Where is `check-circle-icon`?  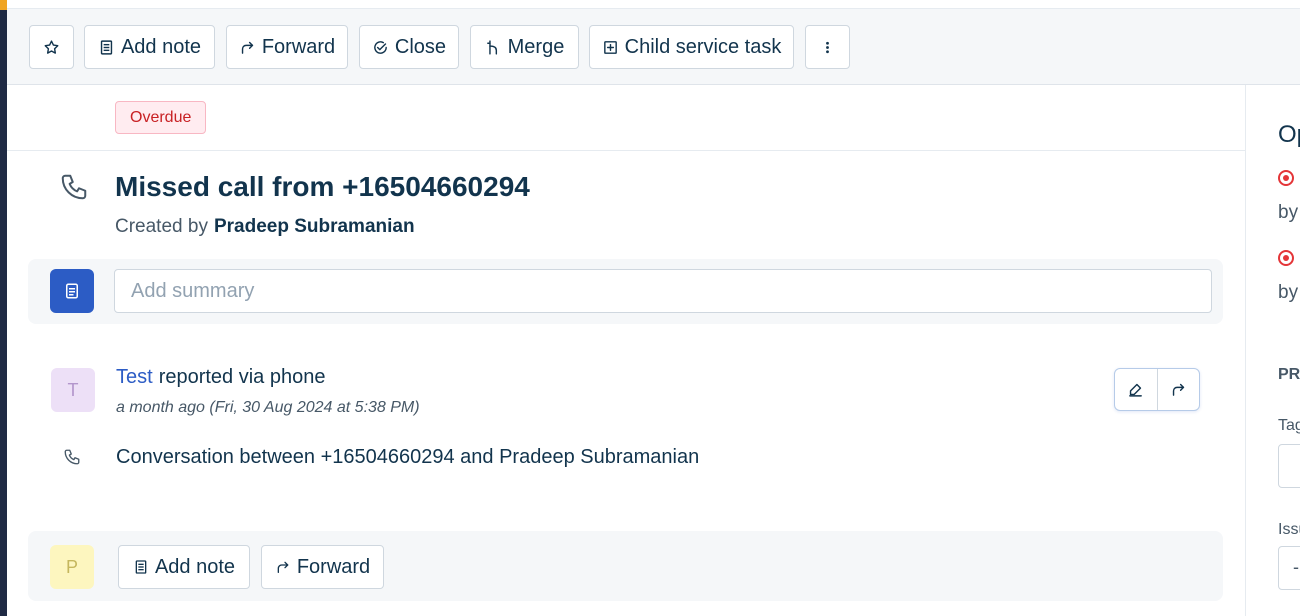 check-circle-icon is located at coordinates (380, 47).